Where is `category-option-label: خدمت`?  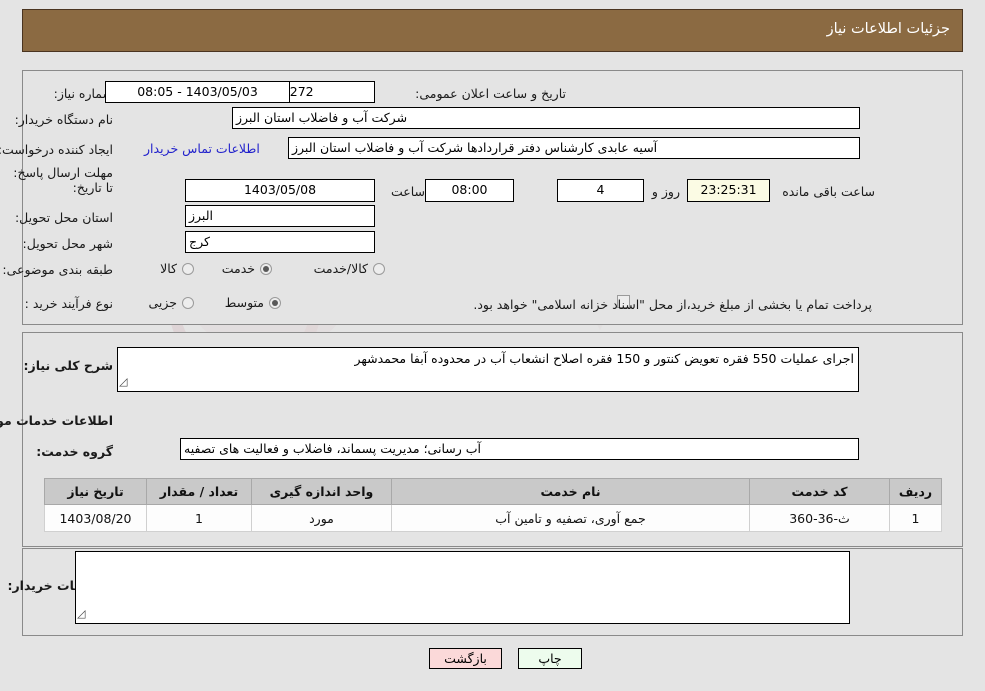
category-option-label: خدمت is located at coordinates (238, 268).